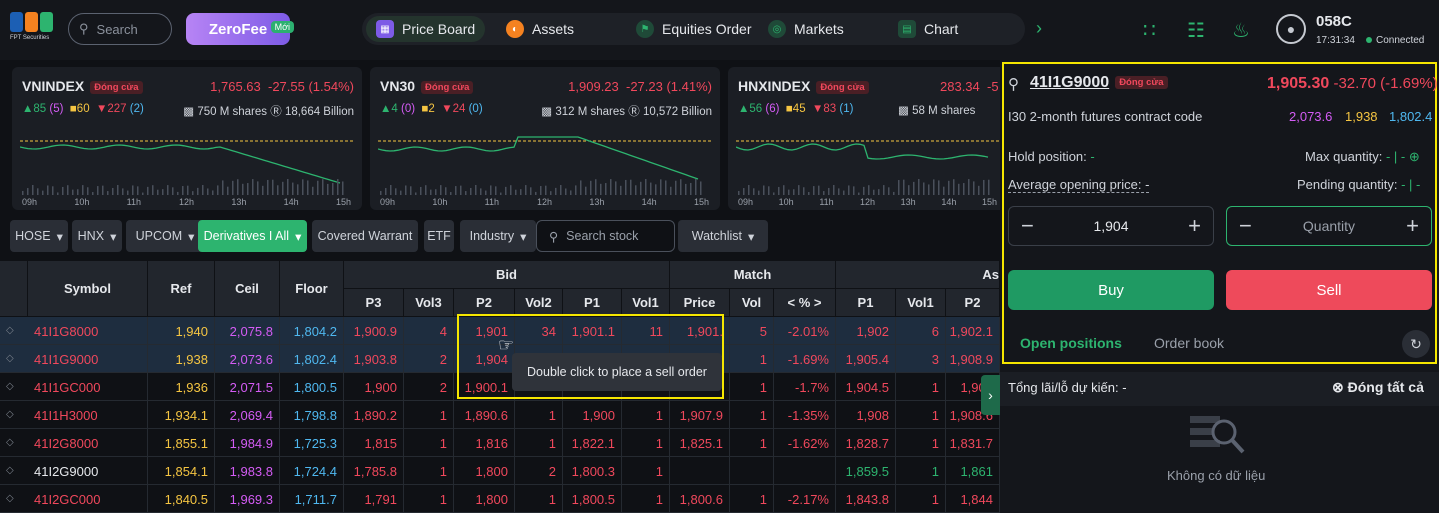  Describe the element at coordinates (539, 471) in the screenshot. I see `v2-cell: 2` at that location.